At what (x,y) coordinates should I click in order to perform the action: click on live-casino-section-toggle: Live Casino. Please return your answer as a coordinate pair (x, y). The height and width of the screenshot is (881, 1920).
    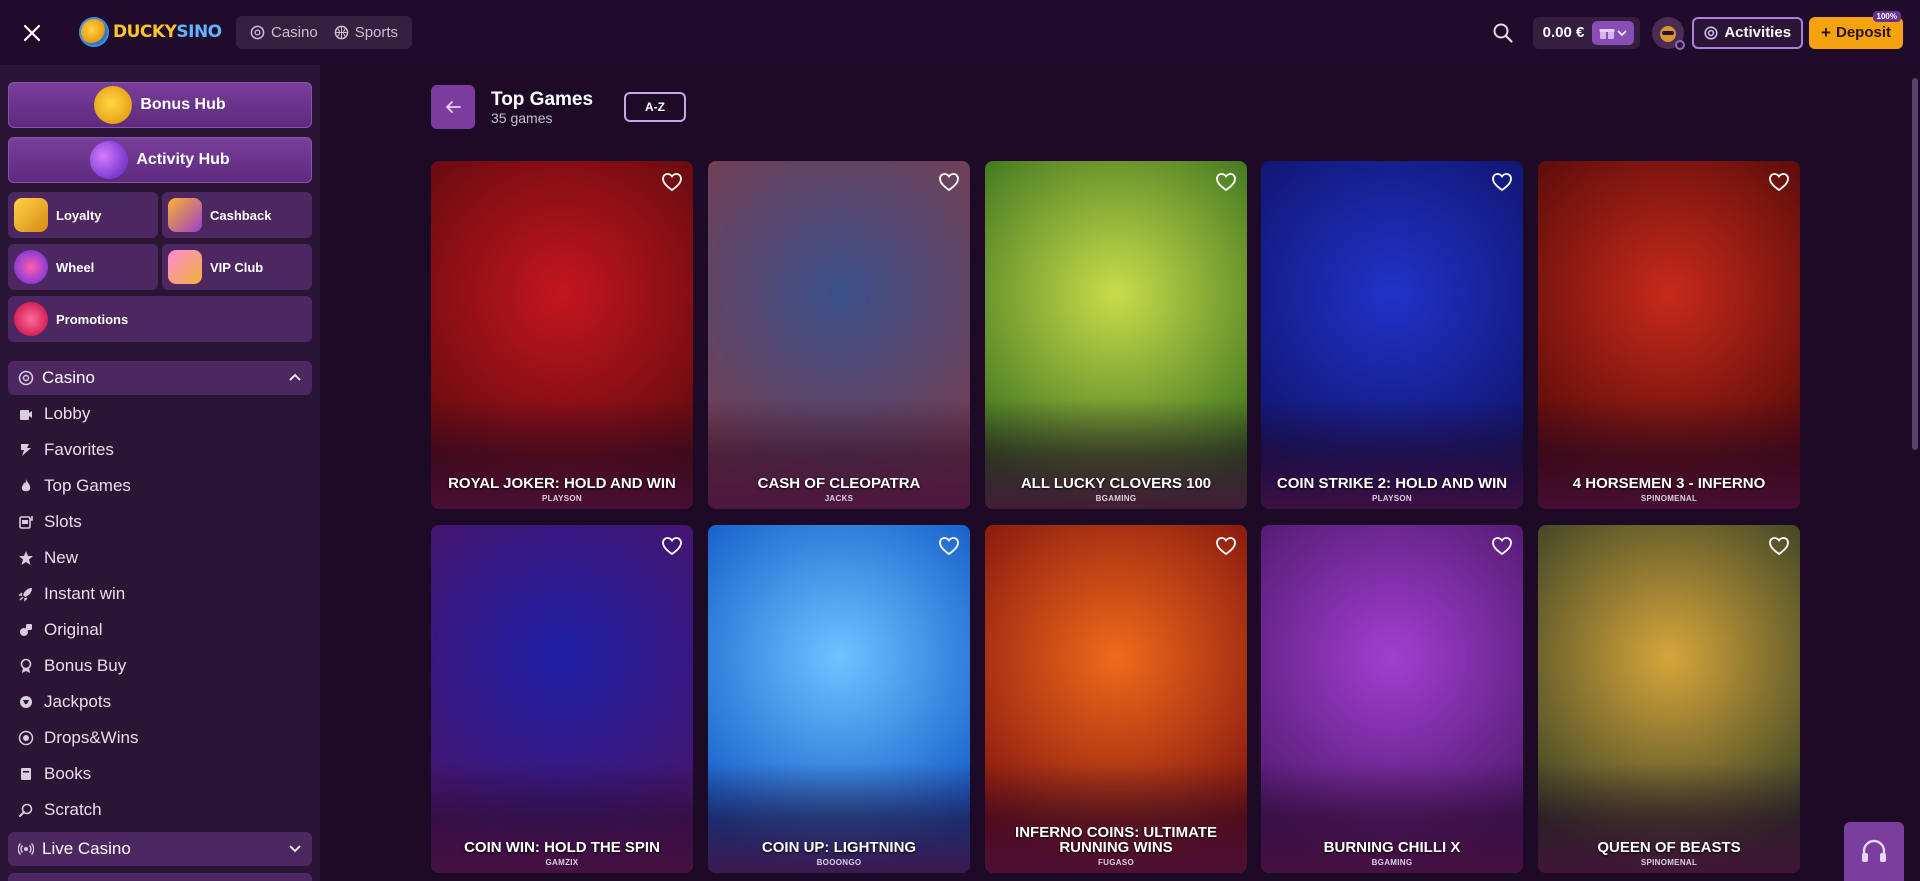
    Looking at the image, I should click on (160, 849).